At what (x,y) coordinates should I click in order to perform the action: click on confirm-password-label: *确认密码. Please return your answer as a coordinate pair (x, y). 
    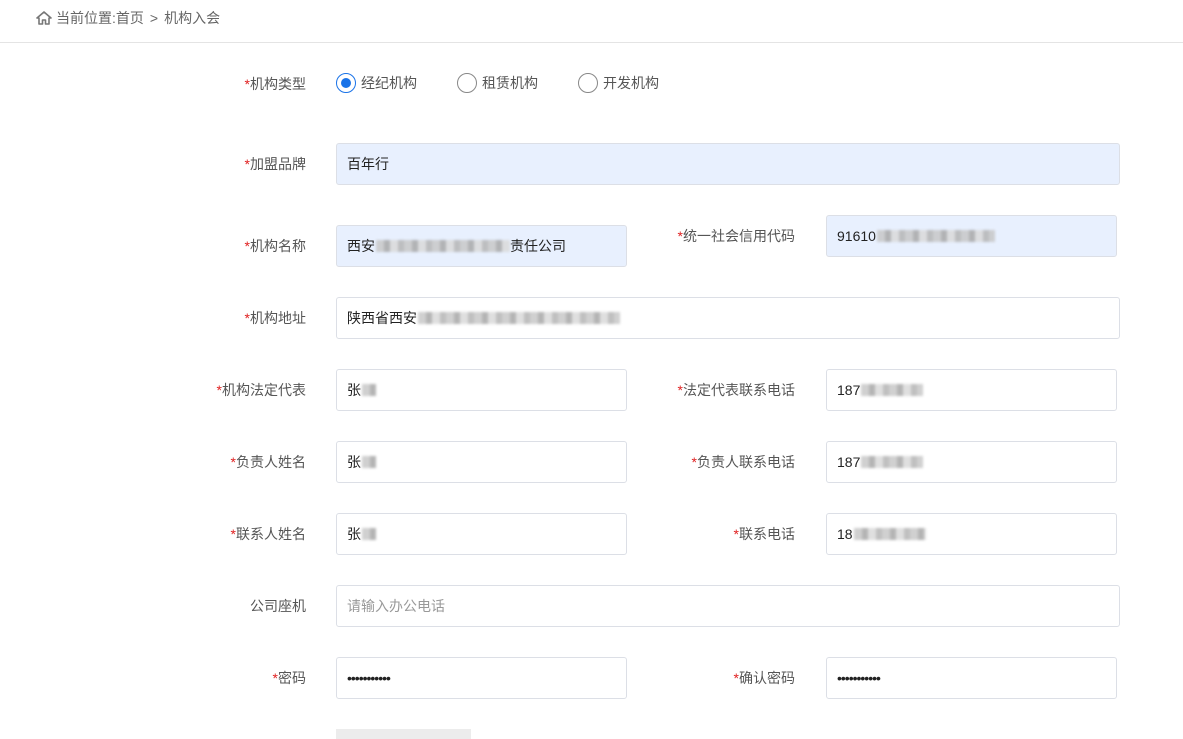
    Looking at the image, I should click on (764, 678).